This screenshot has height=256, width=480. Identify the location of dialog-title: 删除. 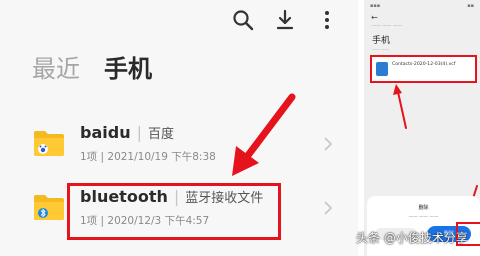
(423, 208).